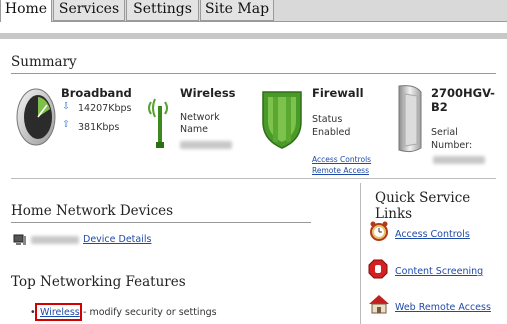 Image resolution: width=507 pixels, height=324 pixels. What do you see at coordinates (338, 93) in the screenshot?
I see `firewall-title: Firewall` at bounding box center [338, 93].